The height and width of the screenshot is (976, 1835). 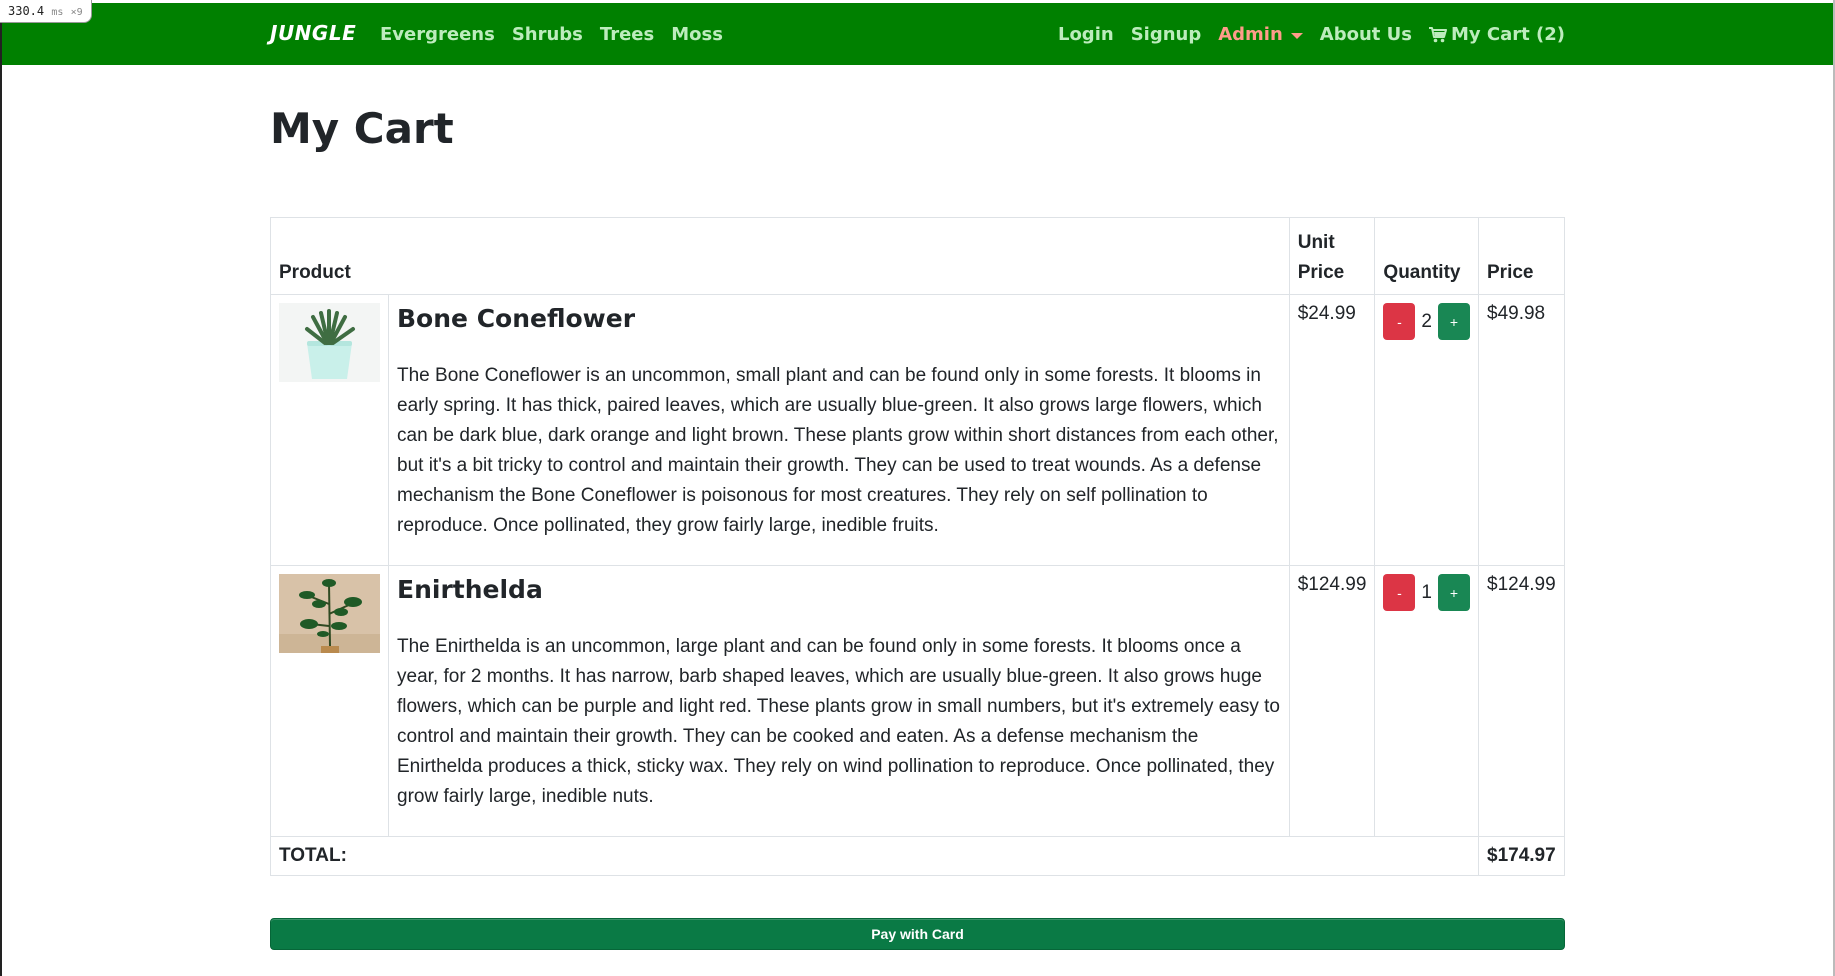 What do you see at coordinates (1426, 430) in the screenshot?
I see `quantity-cell: - 2 +` at bounding box center [1426, 430].